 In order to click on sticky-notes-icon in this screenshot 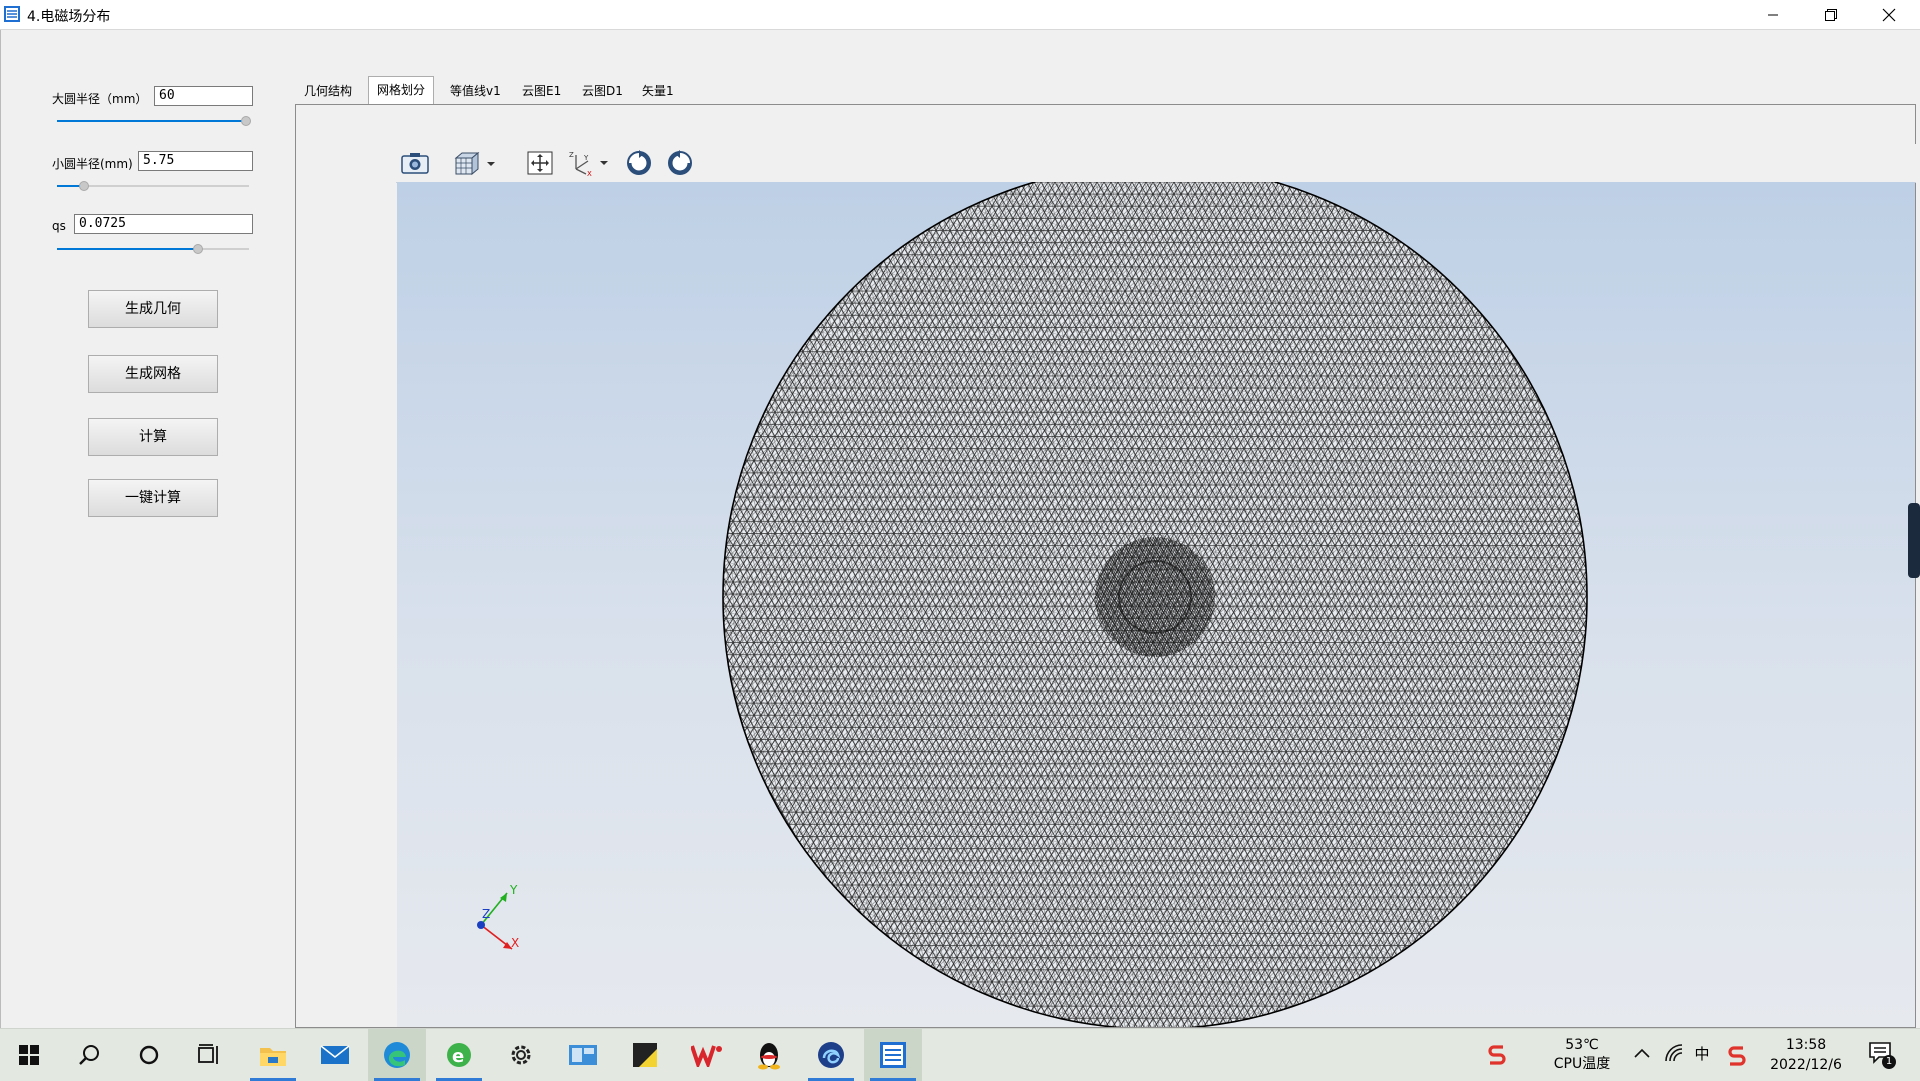, I will do `click(645, 1055)`.